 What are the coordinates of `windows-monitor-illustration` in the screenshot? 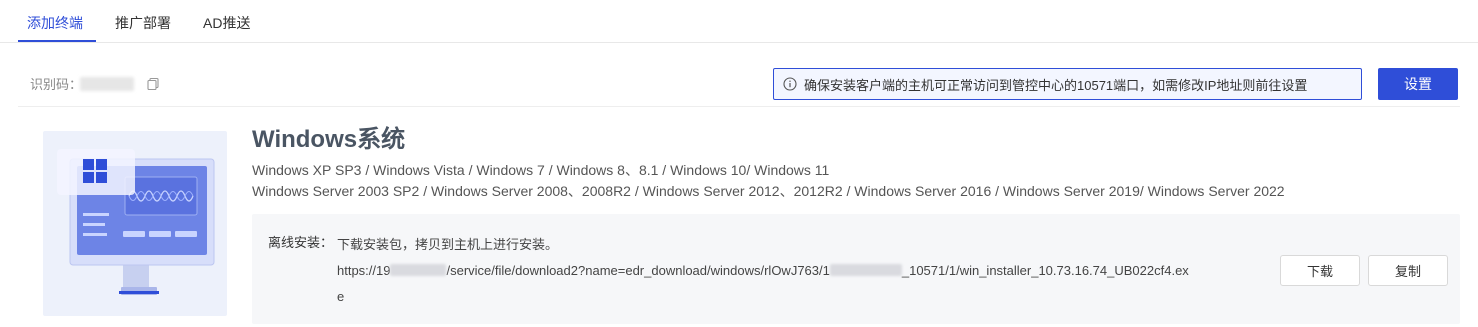 It's located at (135, 223).